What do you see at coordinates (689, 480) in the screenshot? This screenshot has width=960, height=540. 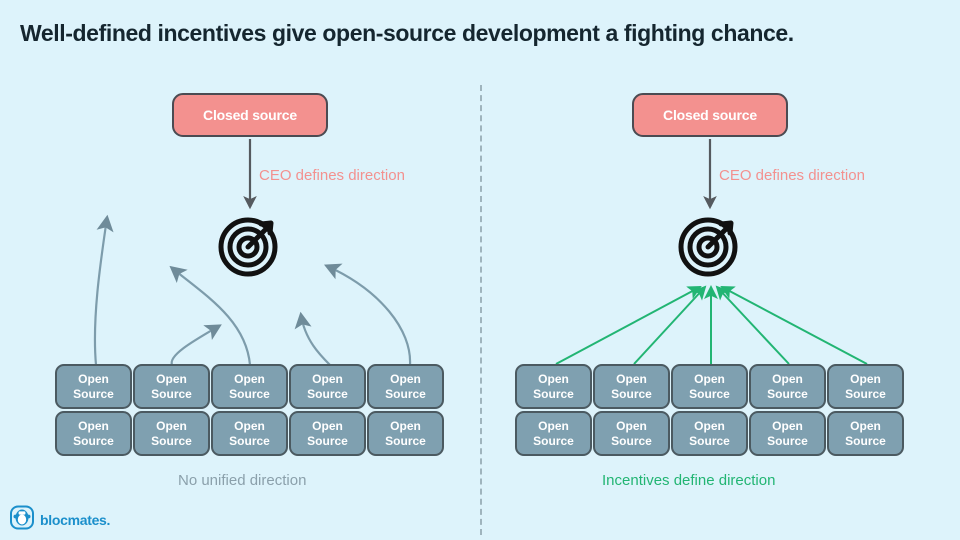 I see `panel-caption-right: Incentives define direction` at bounding box center [689, 480].